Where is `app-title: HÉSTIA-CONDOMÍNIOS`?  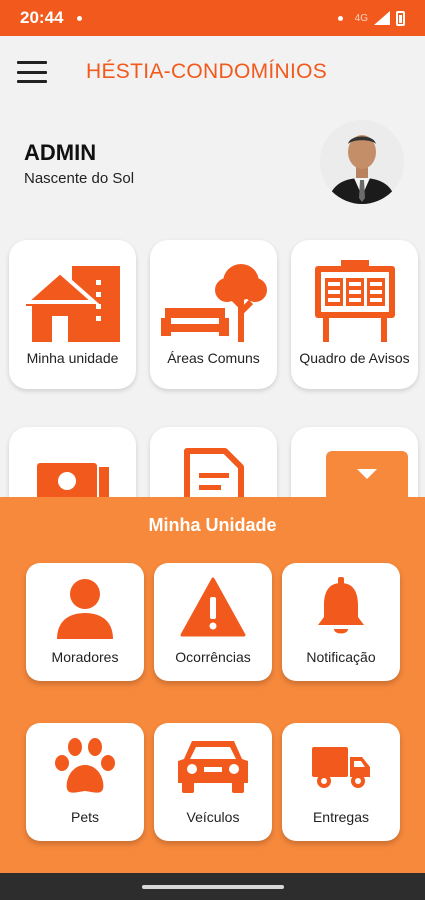
app-title: HÉSTIA-CONDOMÍNIOS is located at coordinates (207, 71).